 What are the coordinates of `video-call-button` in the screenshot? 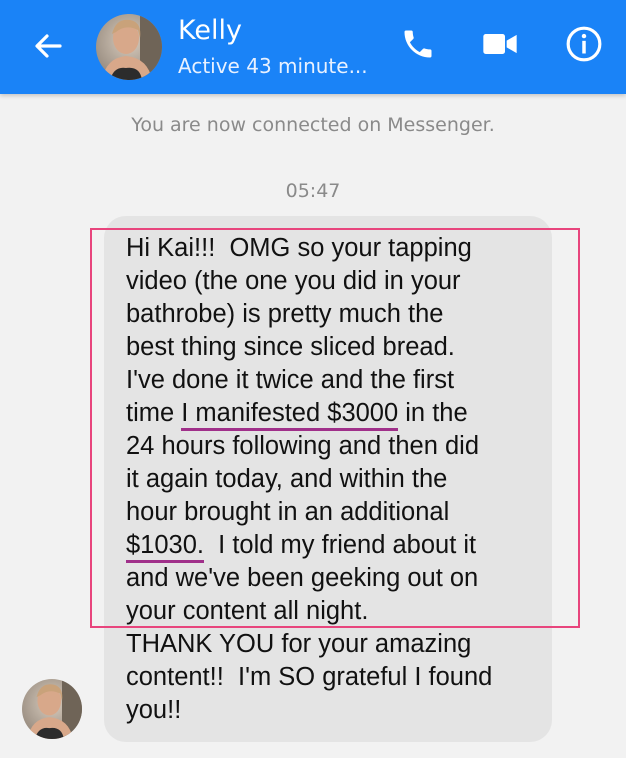 It's located at (500, 46).